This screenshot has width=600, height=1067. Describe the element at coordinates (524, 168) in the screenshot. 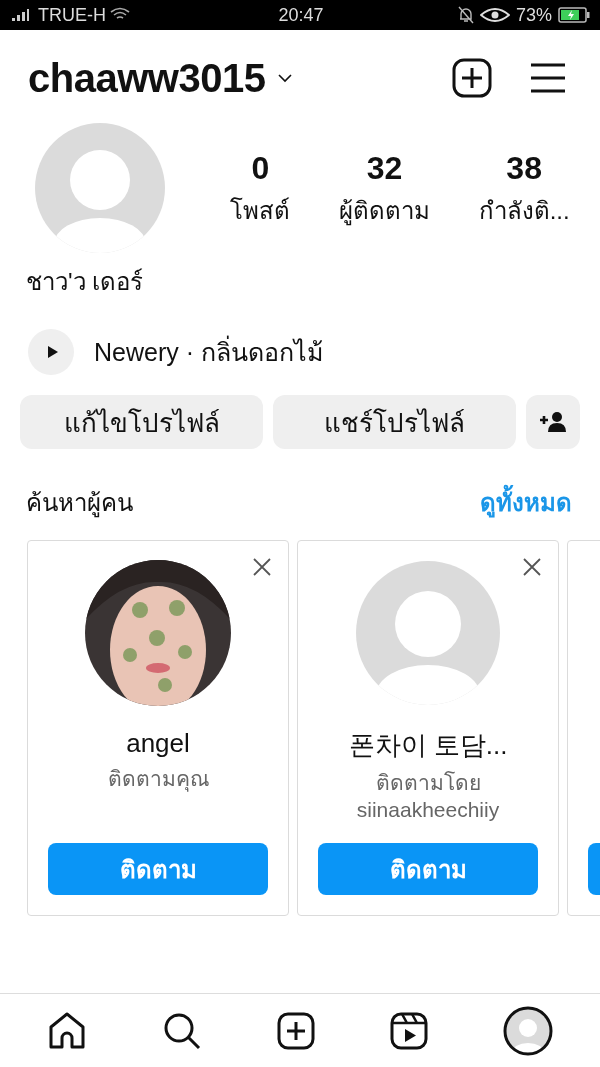

I see `stat-count: 38` at that location.